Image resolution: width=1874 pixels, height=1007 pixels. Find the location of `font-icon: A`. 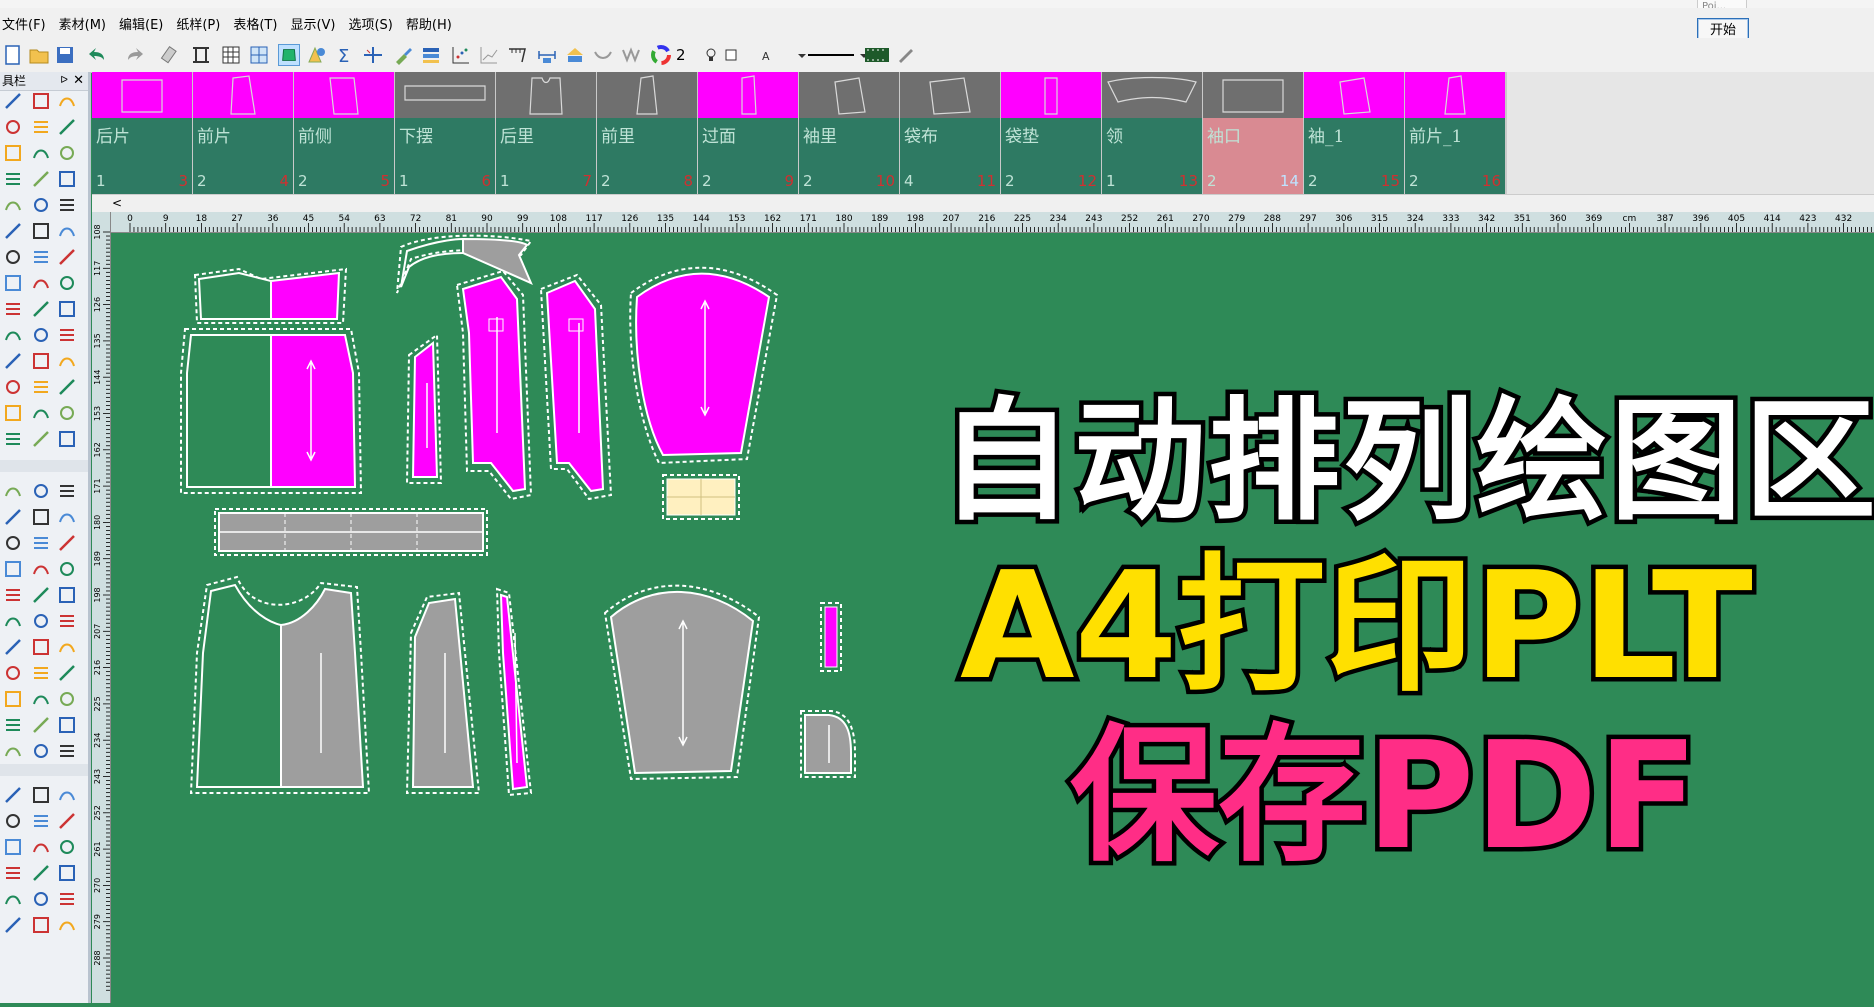

font-icon: A is located at coordinates (767, 55).